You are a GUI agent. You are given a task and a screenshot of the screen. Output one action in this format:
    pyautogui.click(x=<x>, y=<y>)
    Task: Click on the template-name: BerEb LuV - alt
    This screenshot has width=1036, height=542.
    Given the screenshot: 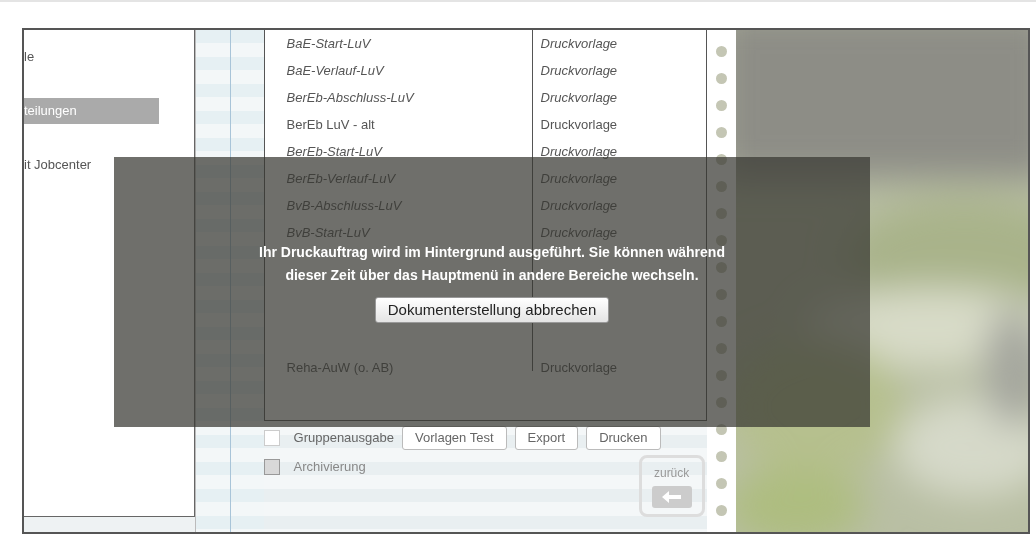 What is the action you would take?
    pyautogui.click(x=409, y=124)
    